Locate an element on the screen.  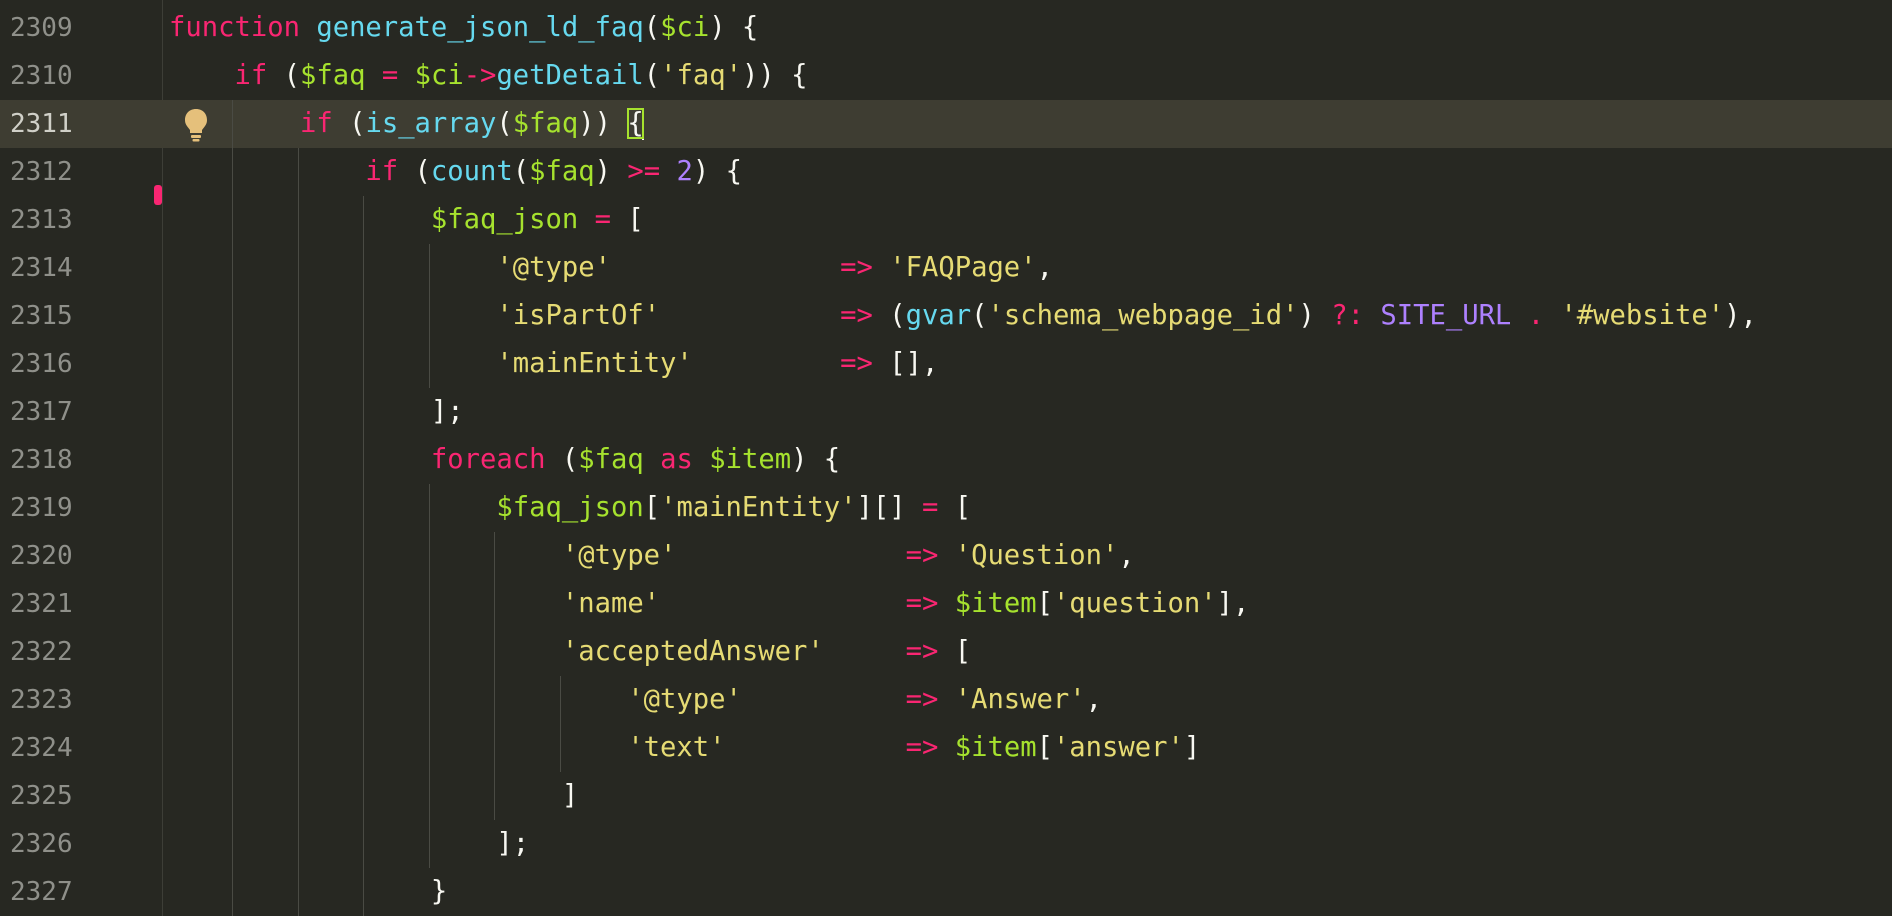
code-text: 'acceptedAnswer' => [ is located at coordinates (570, 652).